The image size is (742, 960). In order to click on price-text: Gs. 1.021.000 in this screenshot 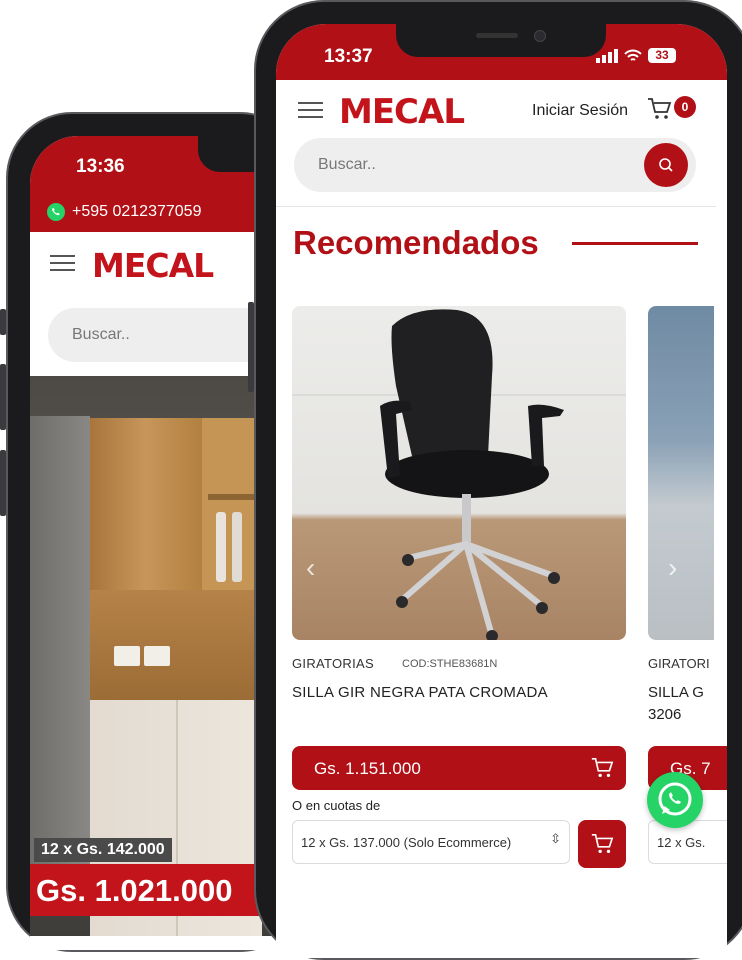, I will do `click(134, 890)`.